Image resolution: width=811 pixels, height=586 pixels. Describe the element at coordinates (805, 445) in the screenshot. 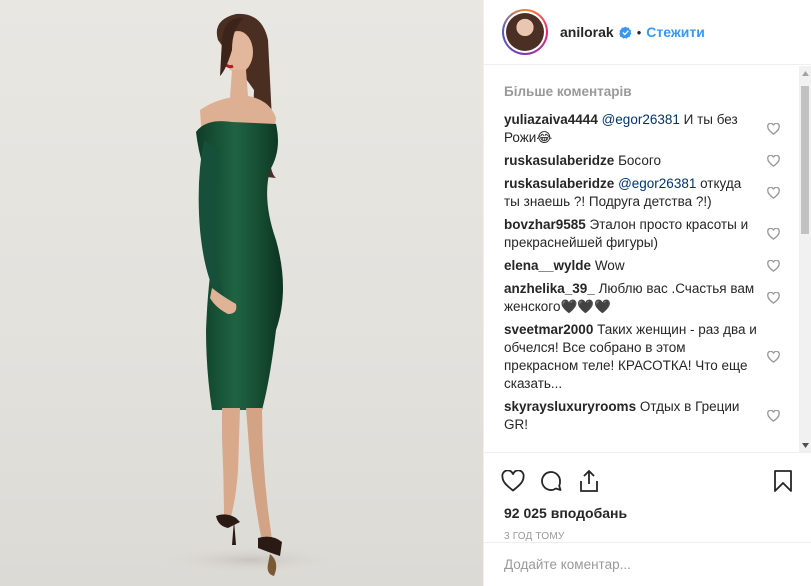

I see `scroll-down-arrow-icon` at that location.